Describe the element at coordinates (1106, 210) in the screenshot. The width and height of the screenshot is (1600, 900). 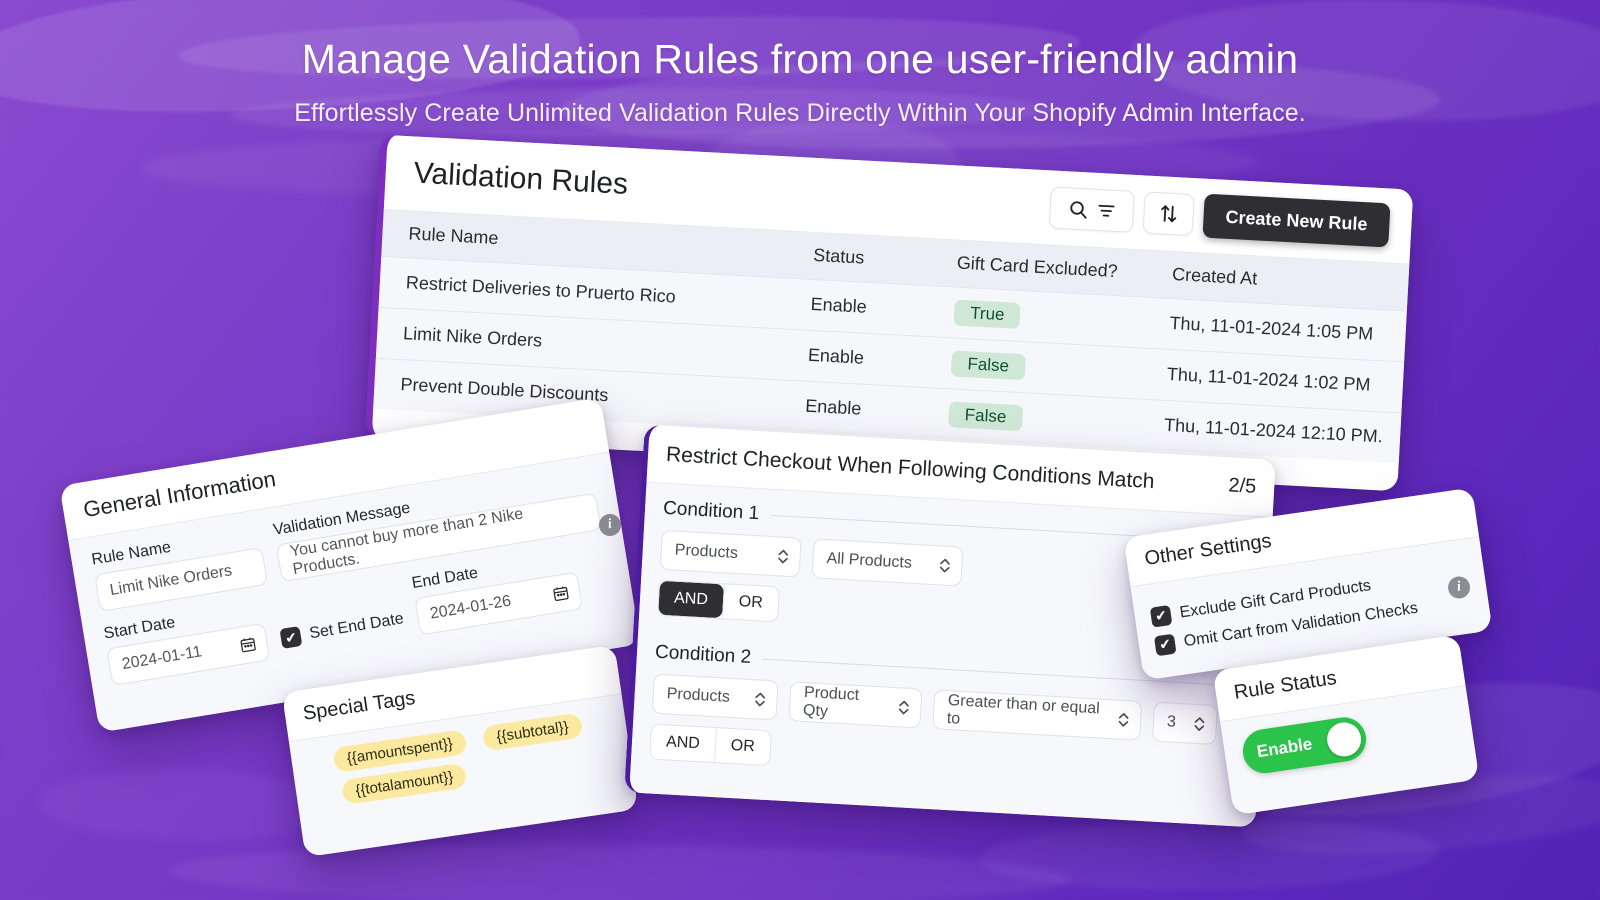
I see `filter-icon` at that location.